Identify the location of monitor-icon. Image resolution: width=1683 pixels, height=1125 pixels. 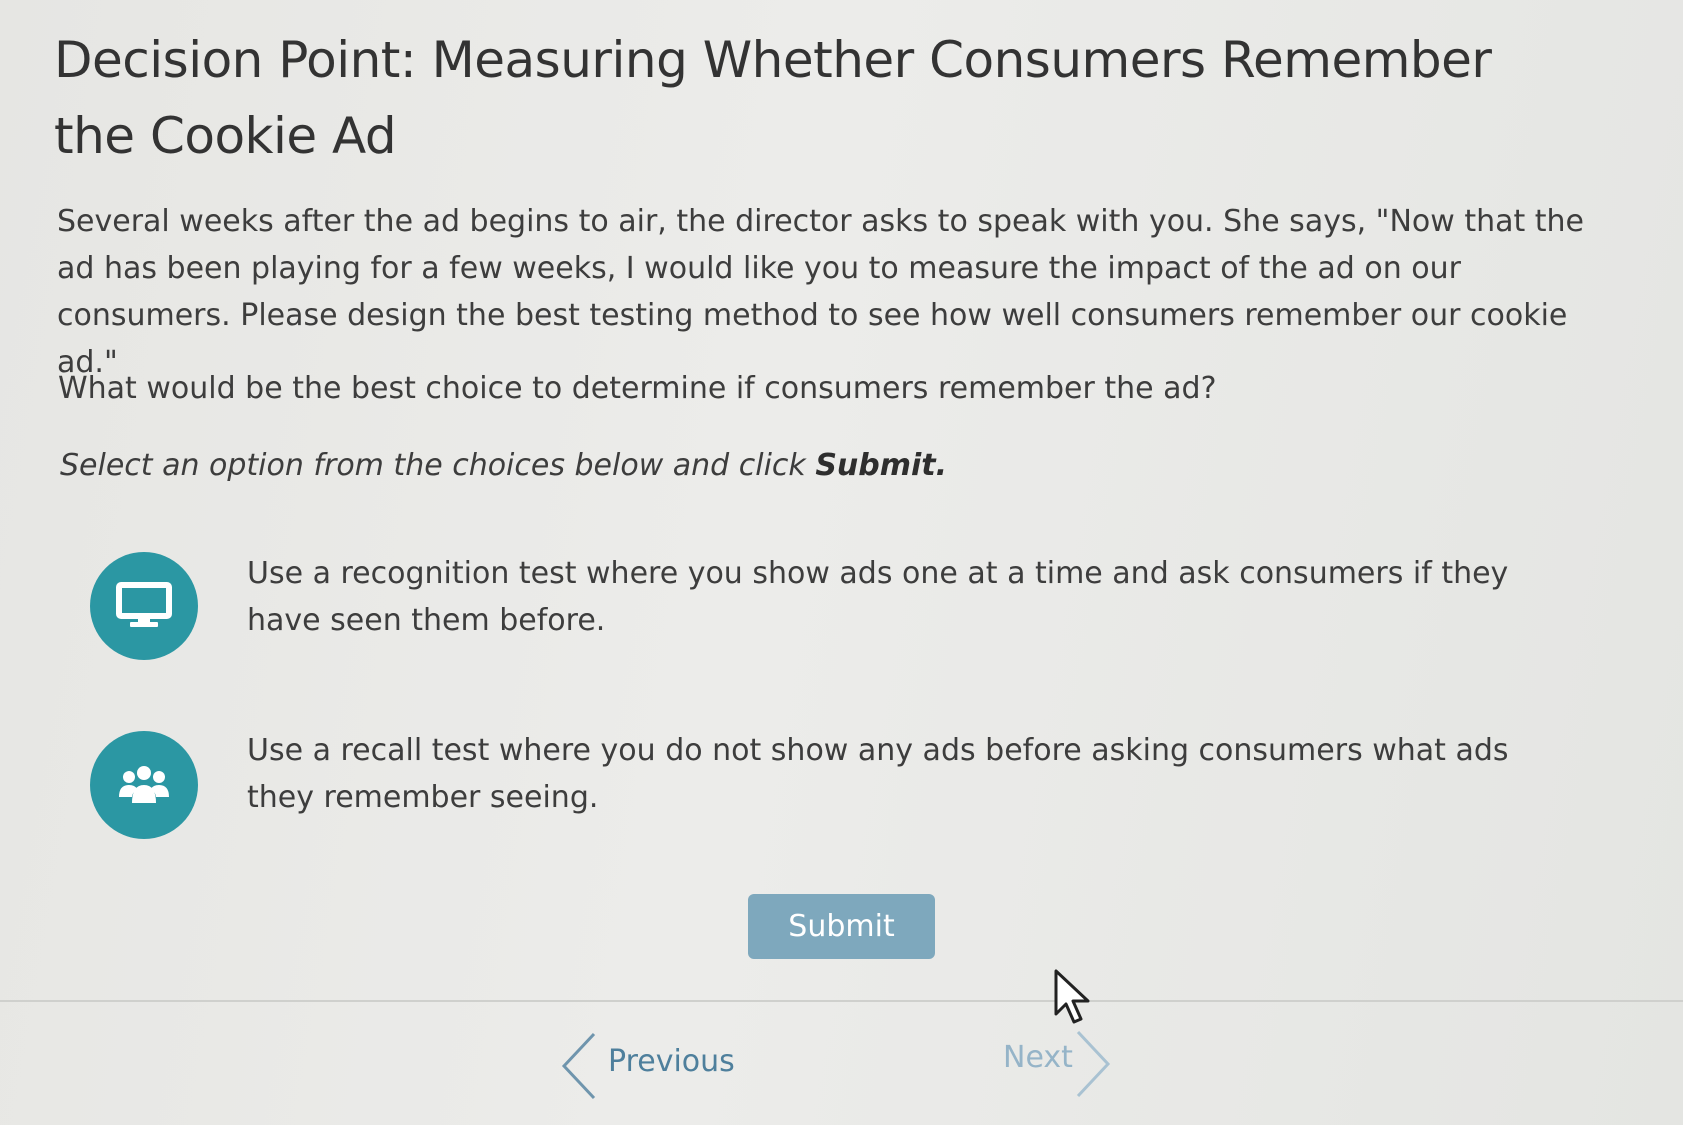
(144, 604).